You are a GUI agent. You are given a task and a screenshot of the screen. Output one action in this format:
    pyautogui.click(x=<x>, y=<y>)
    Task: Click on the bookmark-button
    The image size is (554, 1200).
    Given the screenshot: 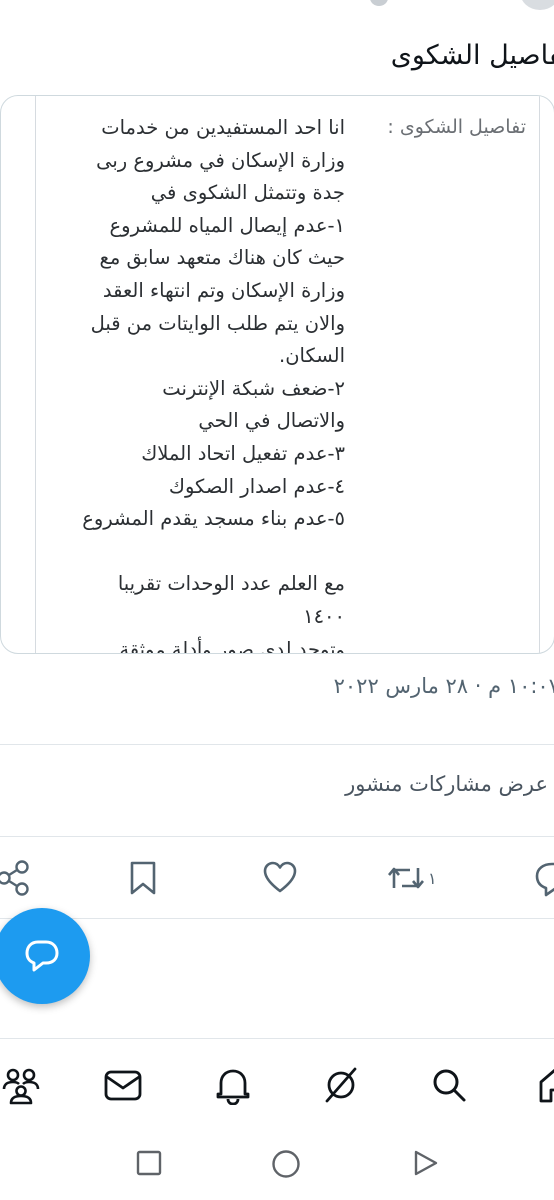 What is the action you would take?
    pyautogui.click(x=143, y=878)
    